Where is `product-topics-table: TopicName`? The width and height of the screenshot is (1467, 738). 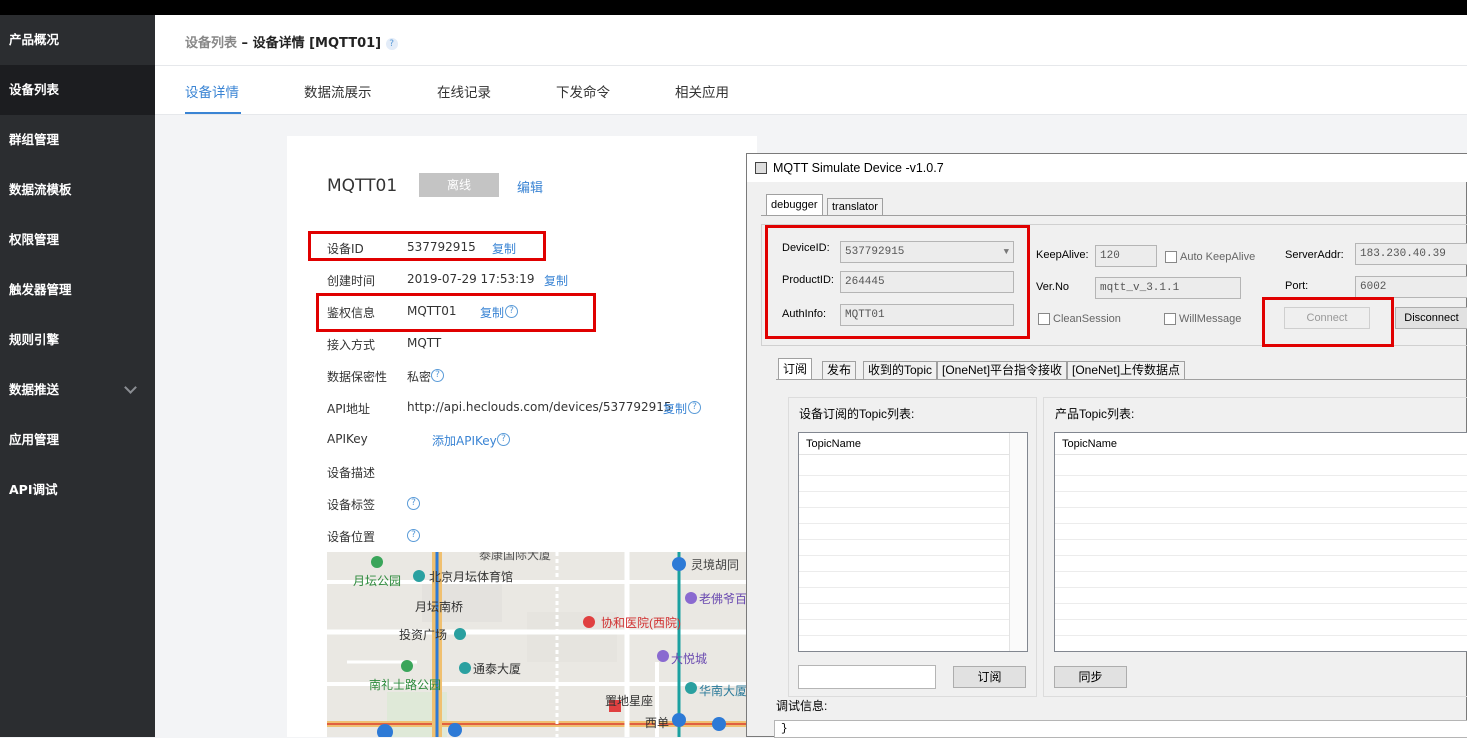
product-topics-table: TopicName is located at coordinates (1260, 542).